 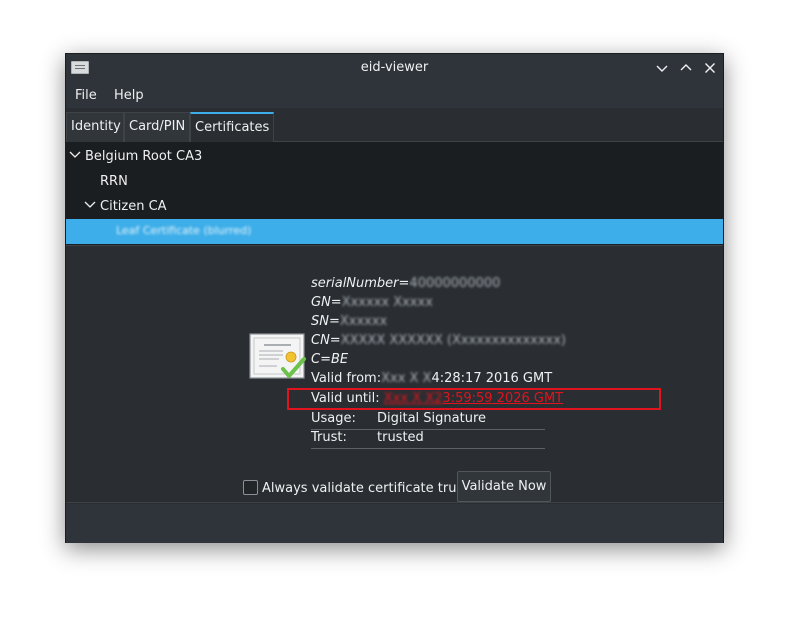 I want to click on trust-label: Trust:, so click(x=329, y=437).